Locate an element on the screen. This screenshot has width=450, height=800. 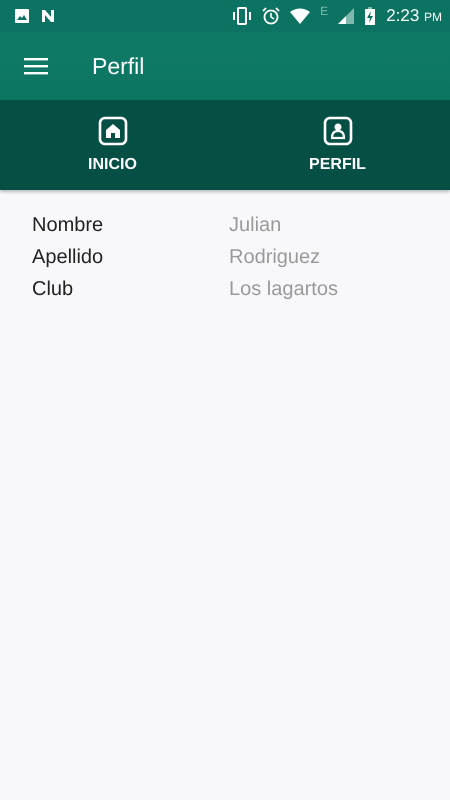
field-value: Los lagartos is located at coordinates (283, 289).